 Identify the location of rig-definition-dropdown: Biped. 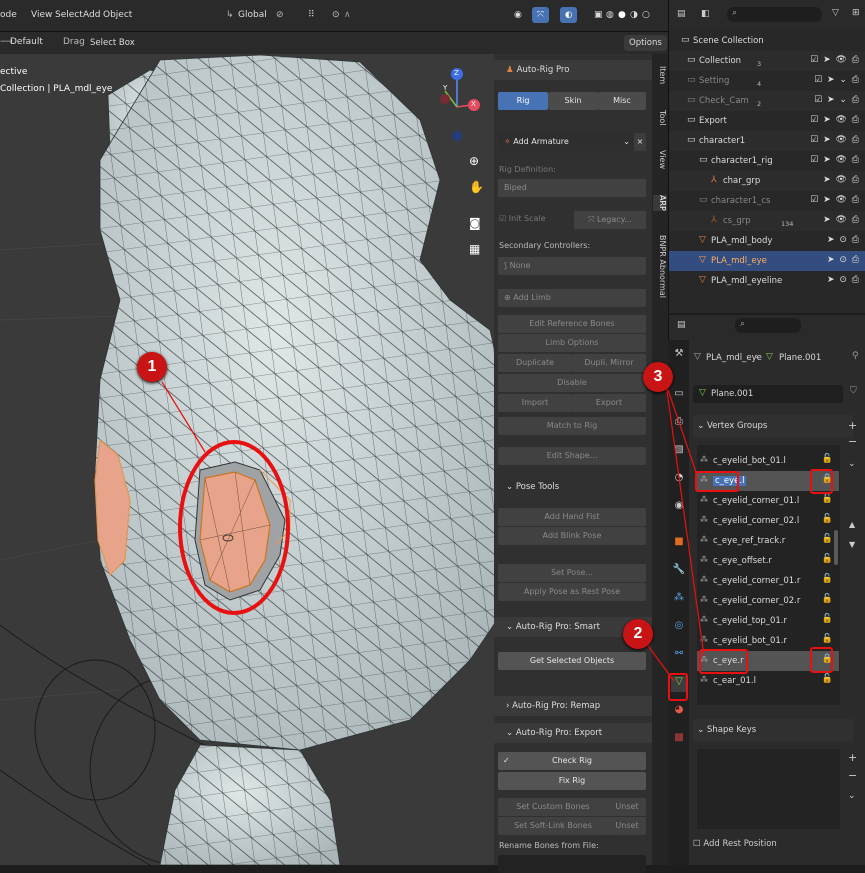
(572, 188).